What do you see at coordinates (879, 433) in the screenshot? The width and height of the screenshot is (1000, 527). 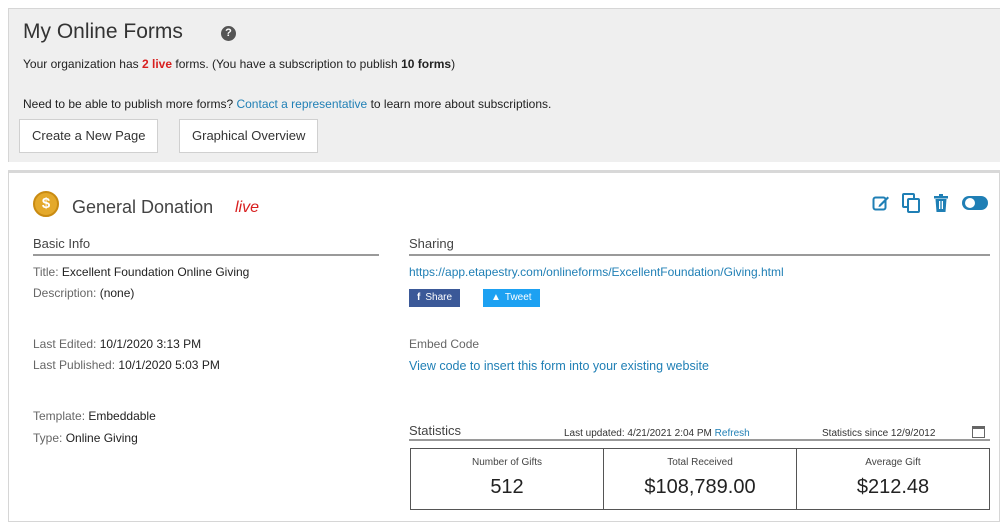 I see `statistics-since: Statistics since 12/9/2012` at bounding box center [879, 433].